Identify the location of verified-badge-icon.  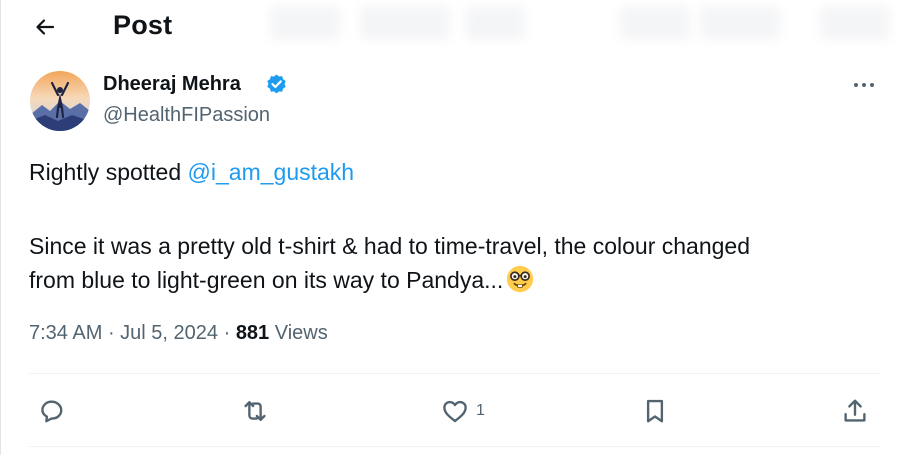
(276, 84).